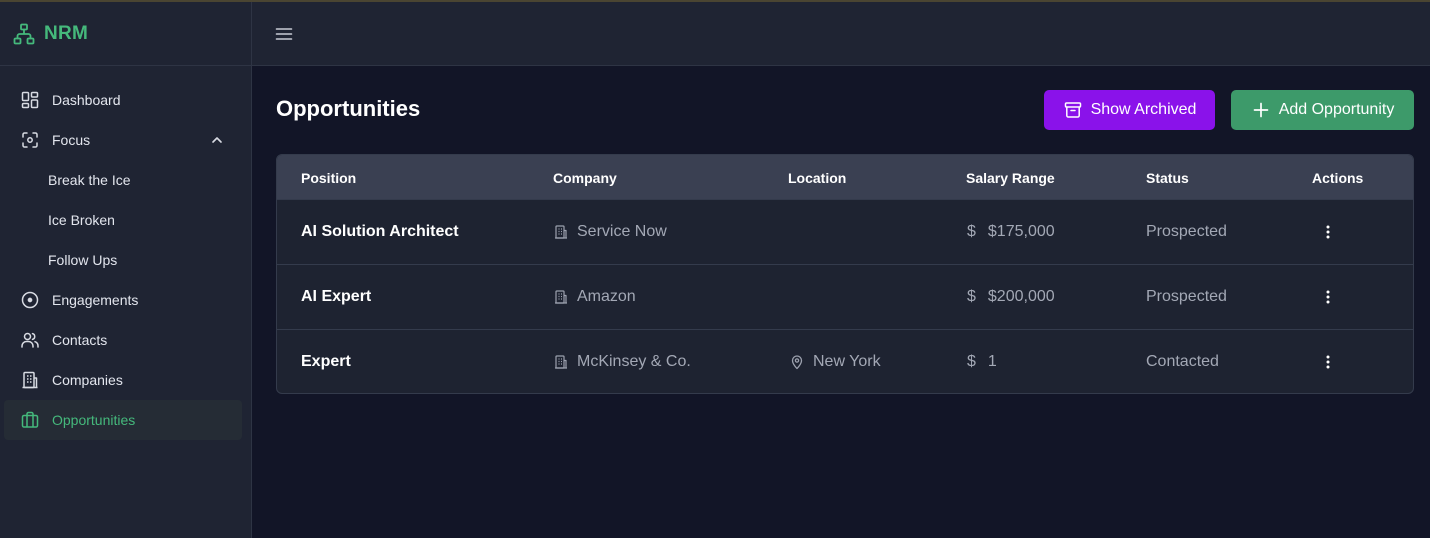 The width and height of the screenshot is (1430, 538). What do you see at coordinates (634, 361) in the screenshot?
I see `company-name: McKinsey & Co.` at bounding box center [634, 361].